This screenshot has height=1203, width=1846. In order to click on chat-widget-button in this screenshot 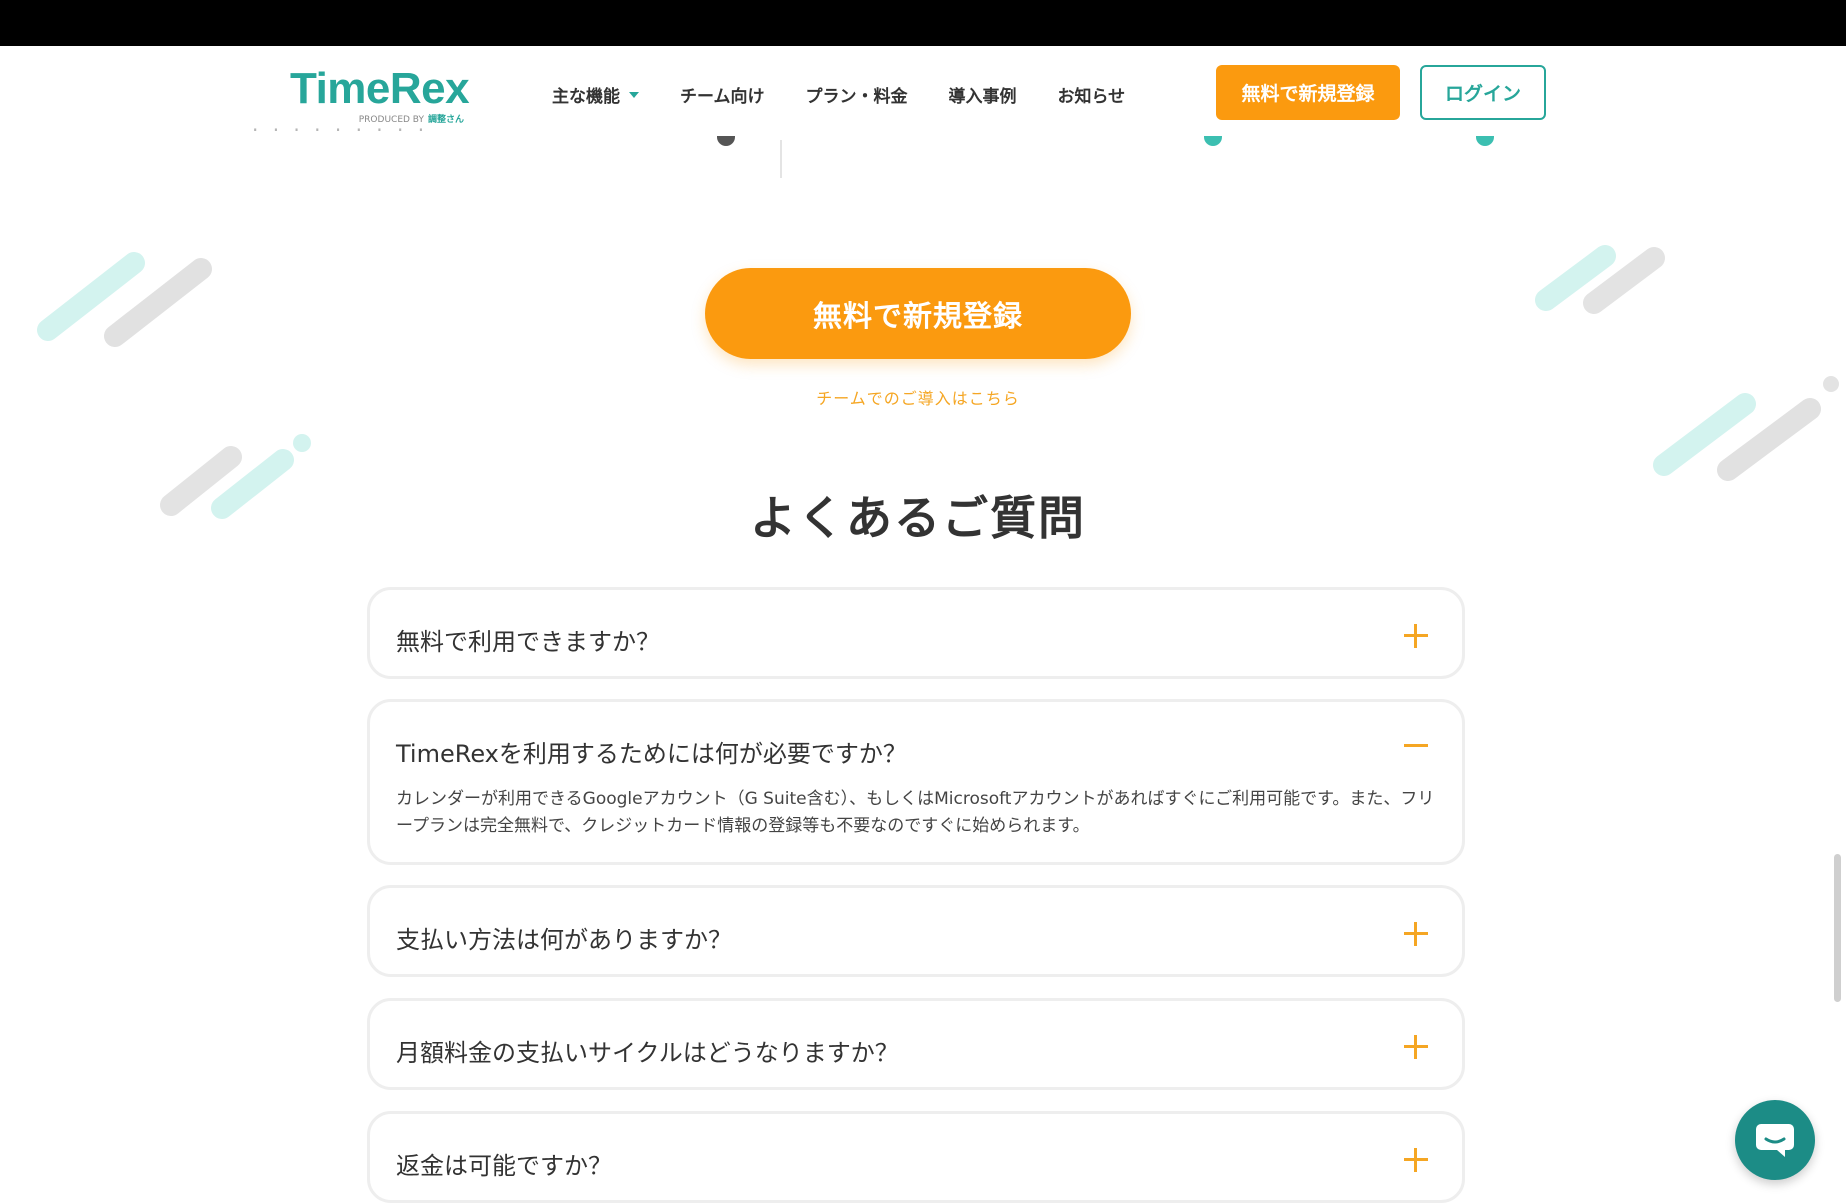, I will do `click(1775, 1140)`.